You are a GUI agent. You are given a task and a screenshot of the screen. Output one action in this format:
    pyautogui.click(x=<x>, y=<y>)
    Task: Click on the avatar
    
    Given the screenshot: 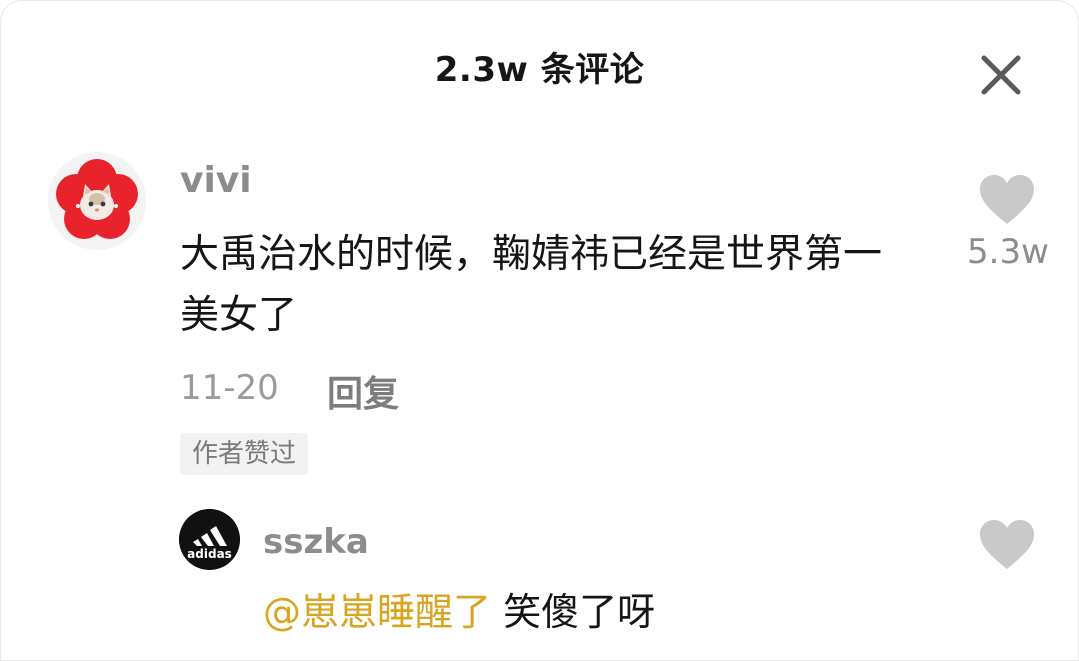 What is the action you would take?
    pyautogui.click(x=97, y=201)
    